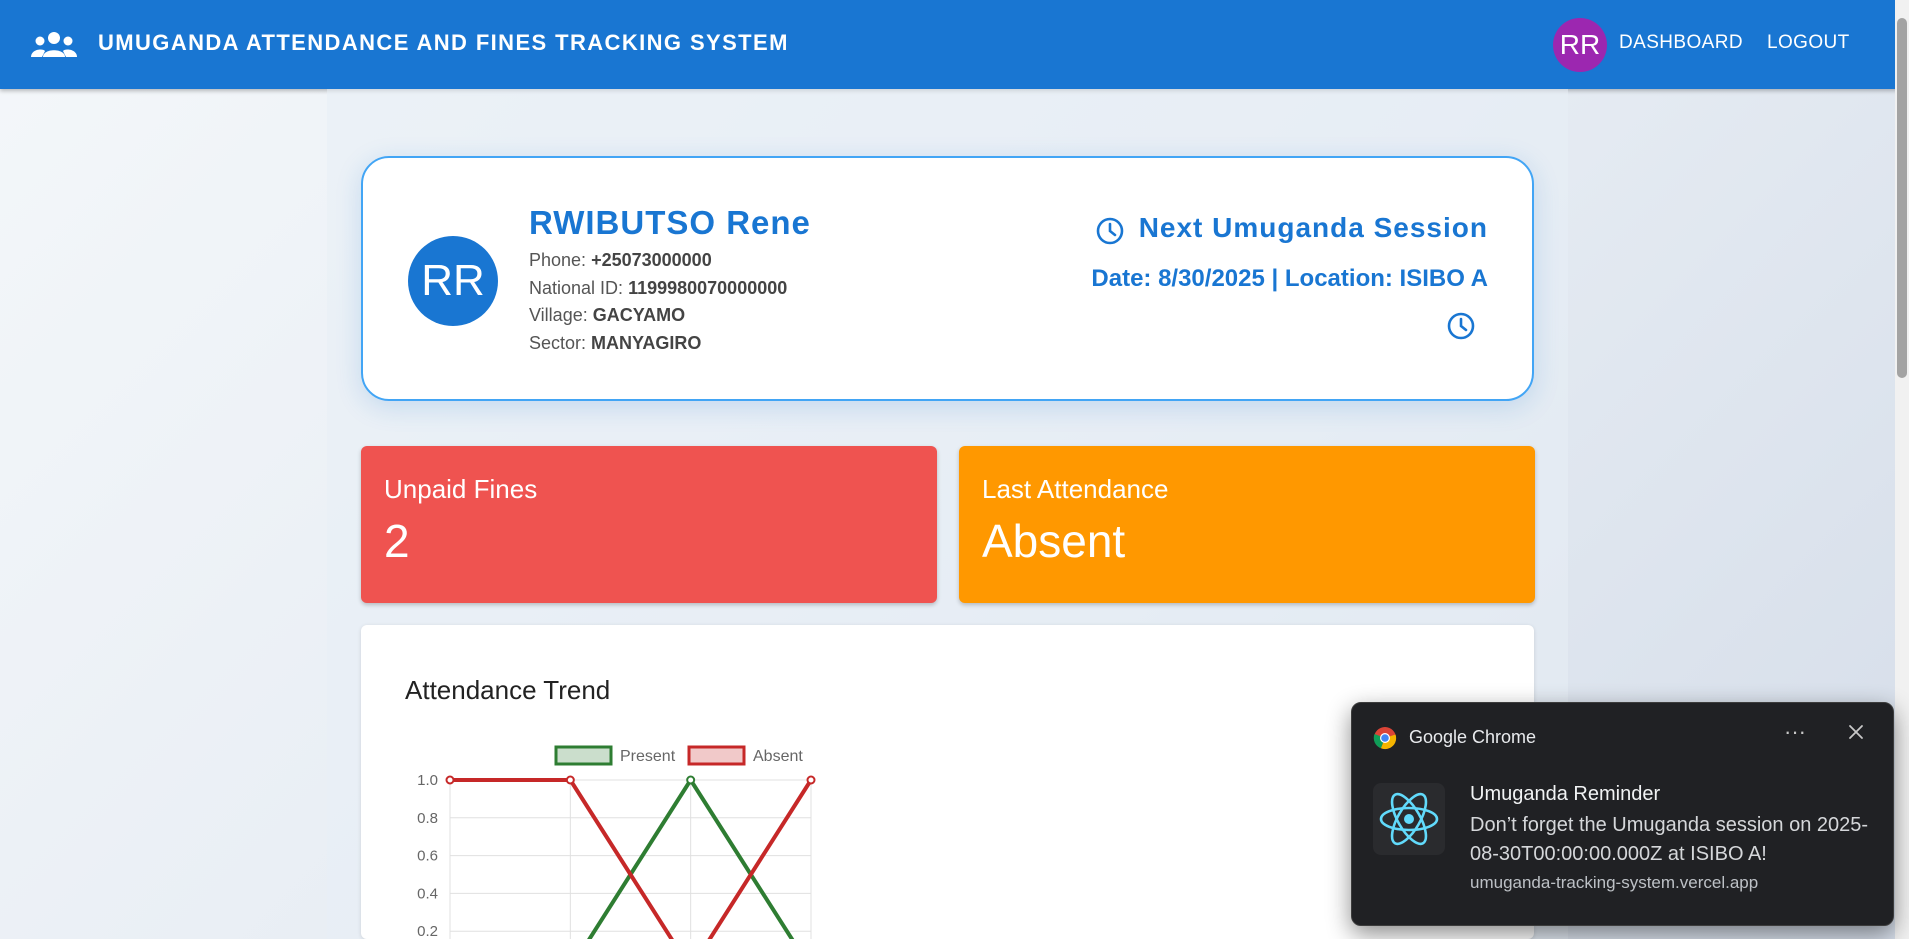  I want to click on legend-swatch-present, so click(583, 755).